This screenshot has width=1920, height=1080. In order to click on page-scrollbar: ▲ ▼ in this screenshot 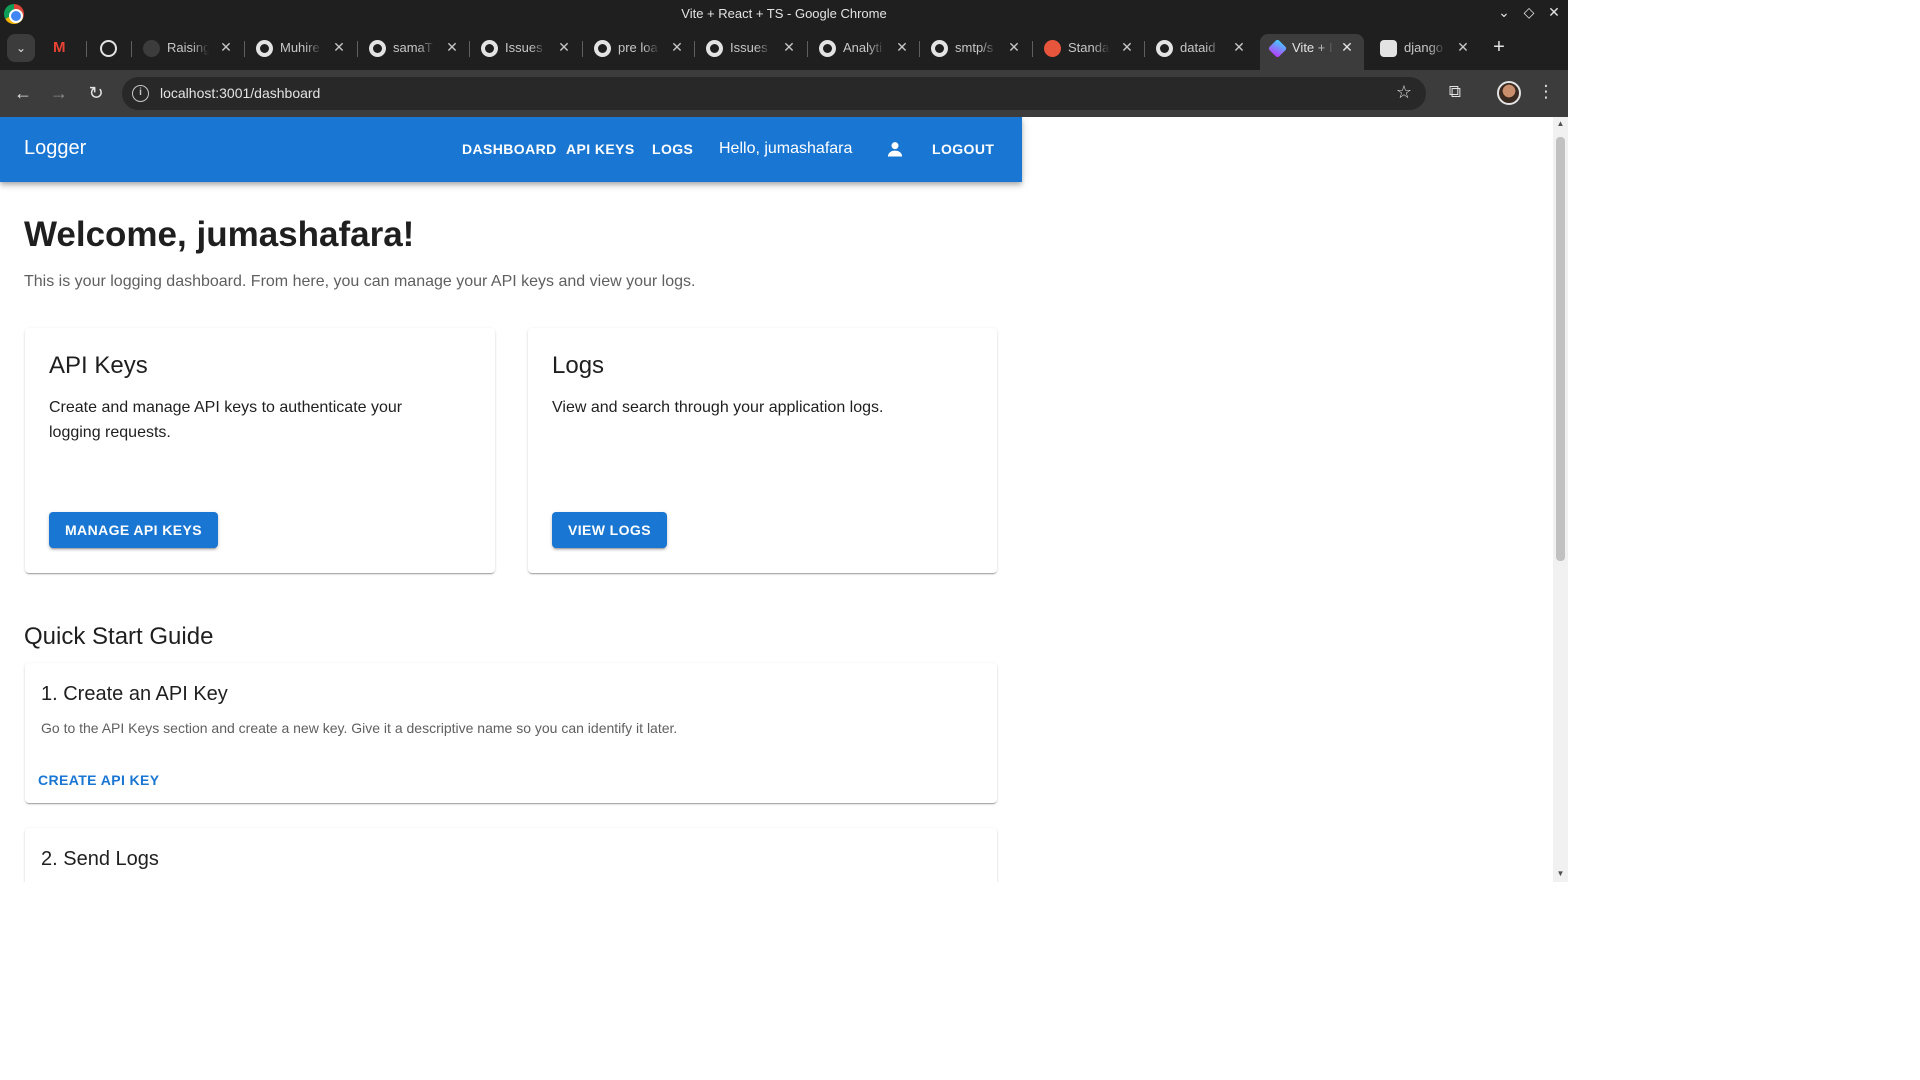, I will do `click(1560, 499)`.